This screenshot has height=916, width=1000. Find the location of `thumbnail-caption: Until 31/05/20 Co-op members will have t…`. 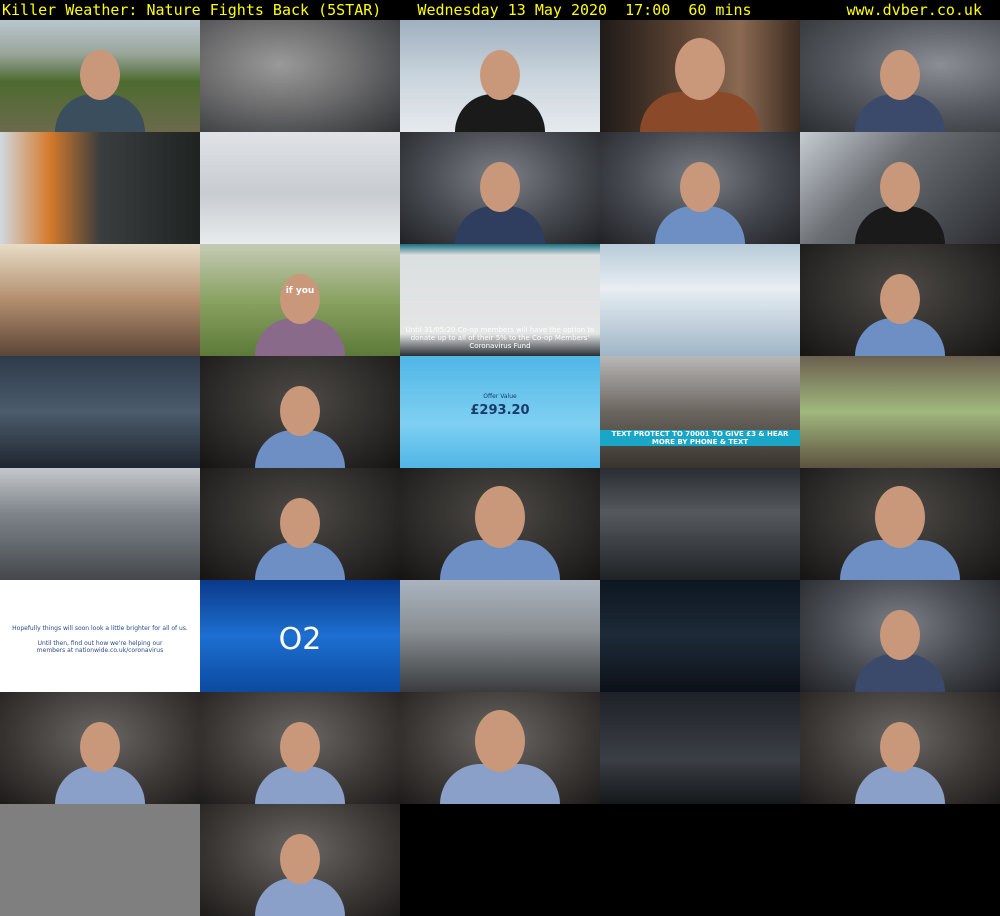

thumbnail-caption: Until 31/05/20 Co-op members will have t… is located at coordinates (500, 338).